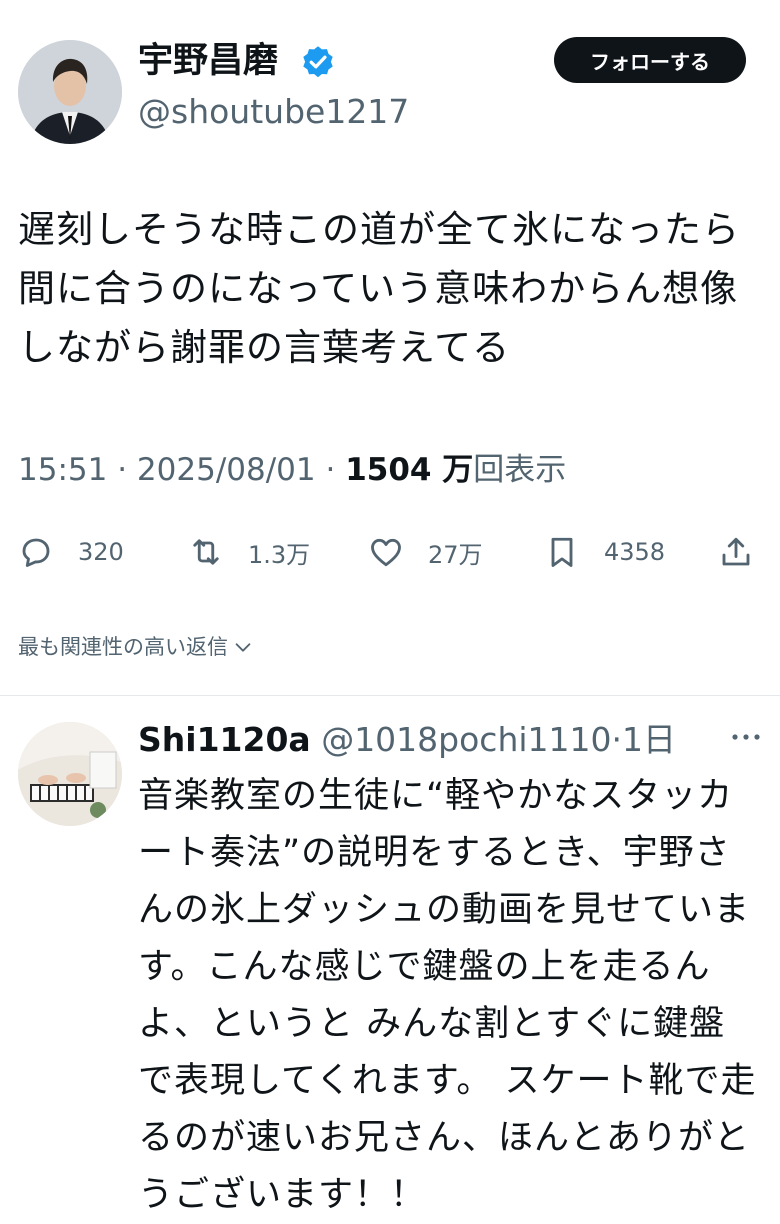 This screenshot has width=780, height=1224. Describe the element at coordinates (635, 552) in the screenshot. I see `bookmark-count: 4358` at that location.